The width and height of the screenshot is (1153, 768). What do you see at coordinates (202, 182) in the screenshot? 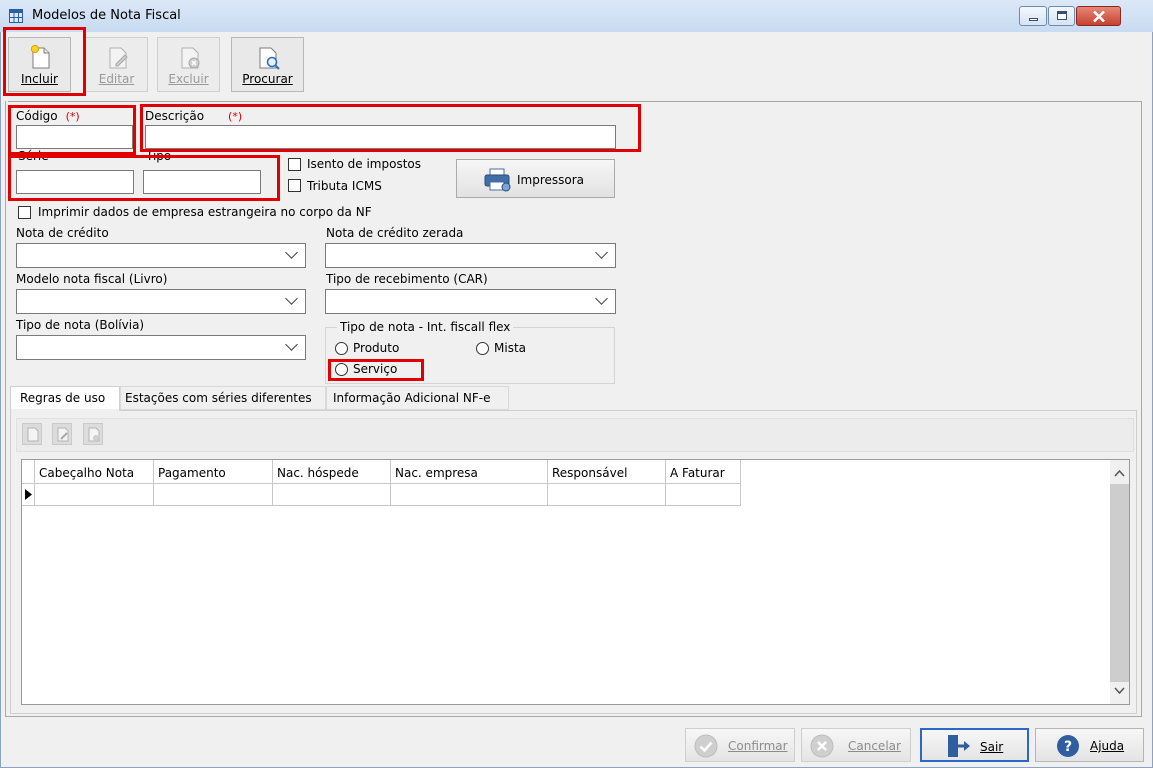
I see `tipo-field` at bounding box center [202, 182].